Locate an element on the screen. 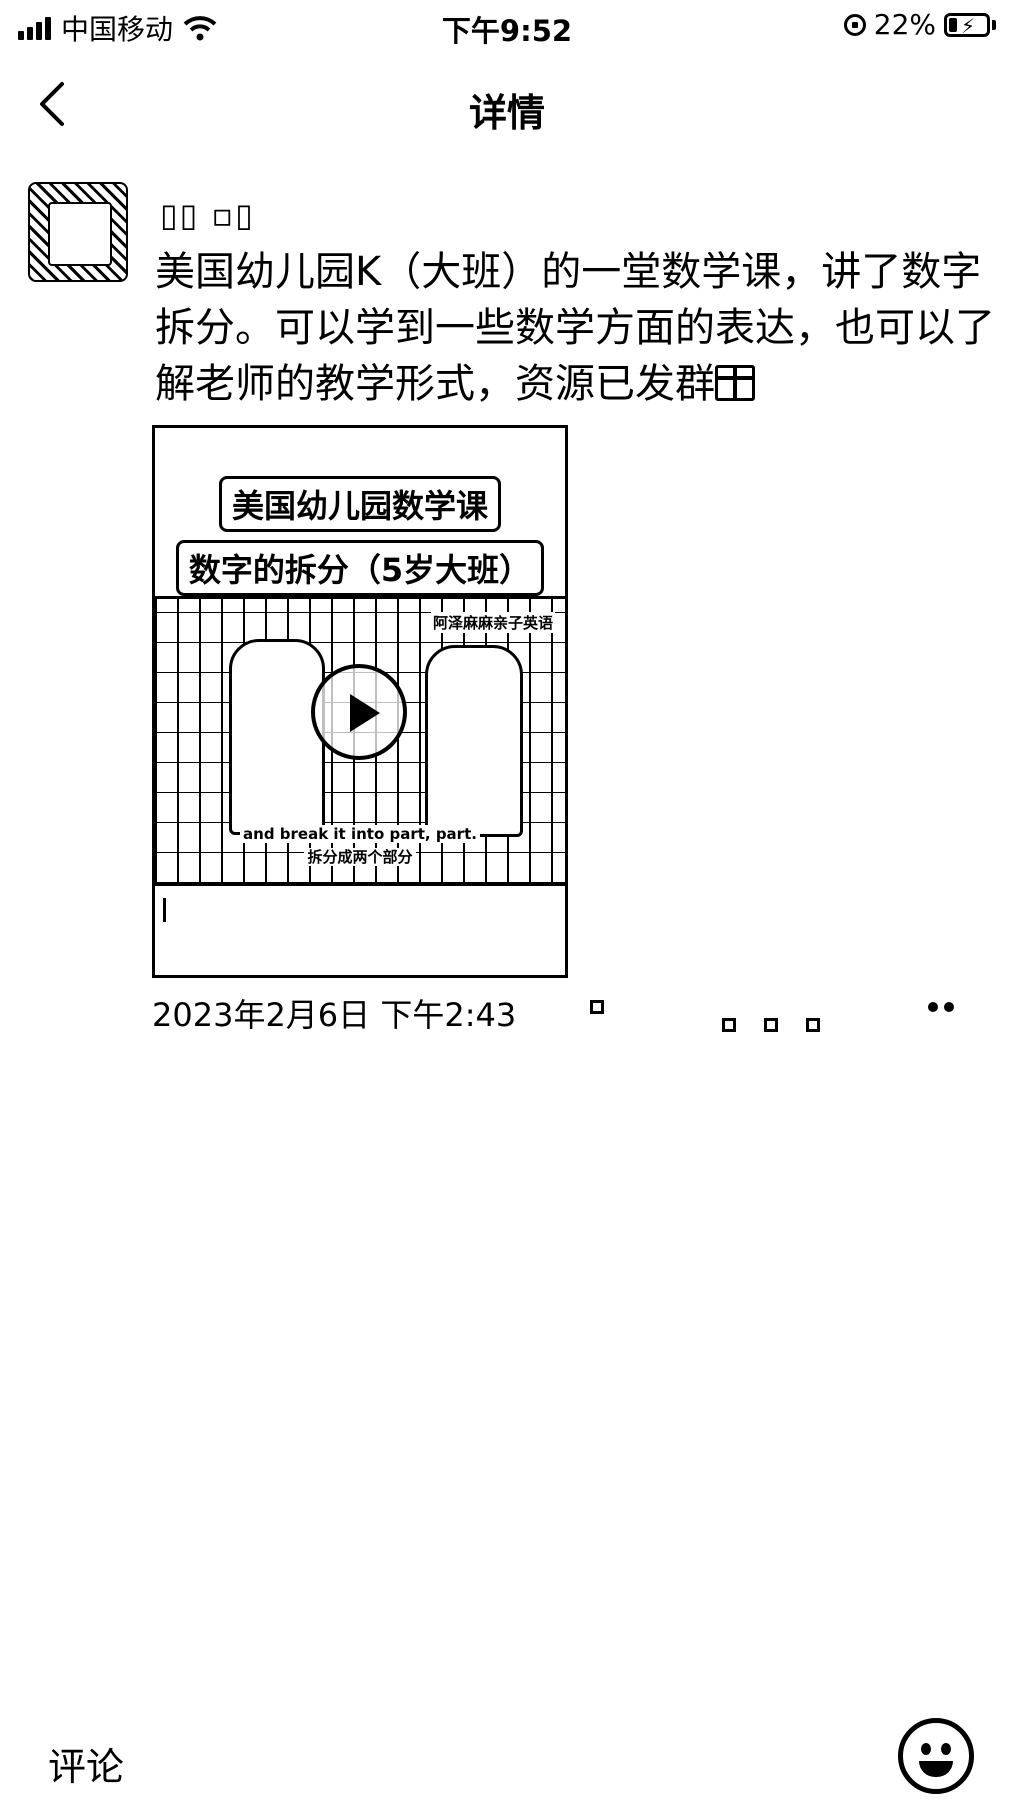  more-button is located at coordinates (941, 1007).